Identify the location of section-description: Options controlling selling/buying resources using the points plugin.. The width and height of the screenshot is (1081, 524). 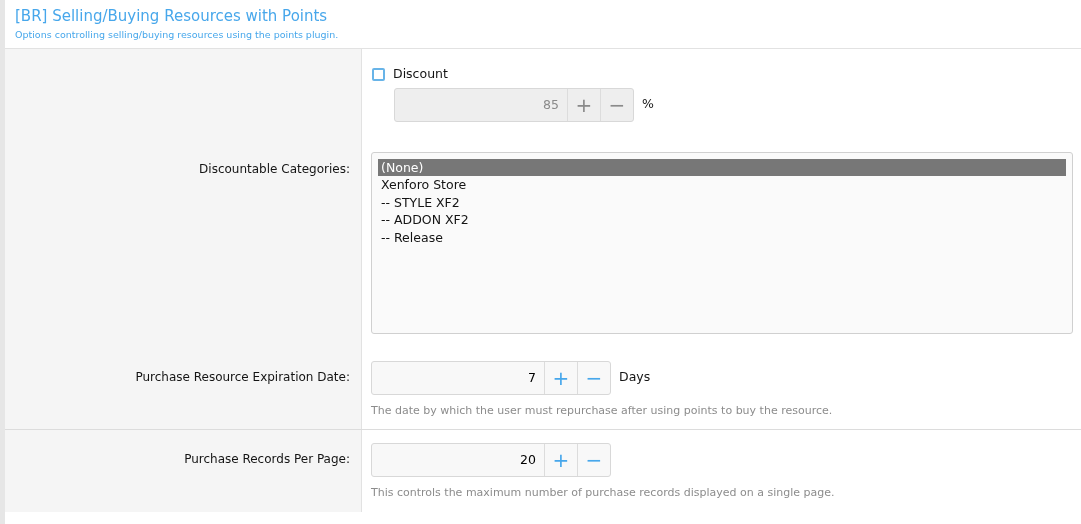
(177, 34).